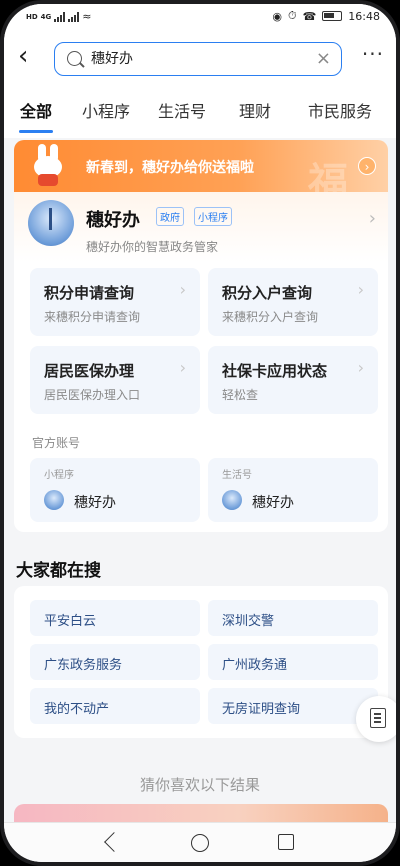 This screenshot has height=866, width=400. I want to click on network-type: HD, so click(32, 16).